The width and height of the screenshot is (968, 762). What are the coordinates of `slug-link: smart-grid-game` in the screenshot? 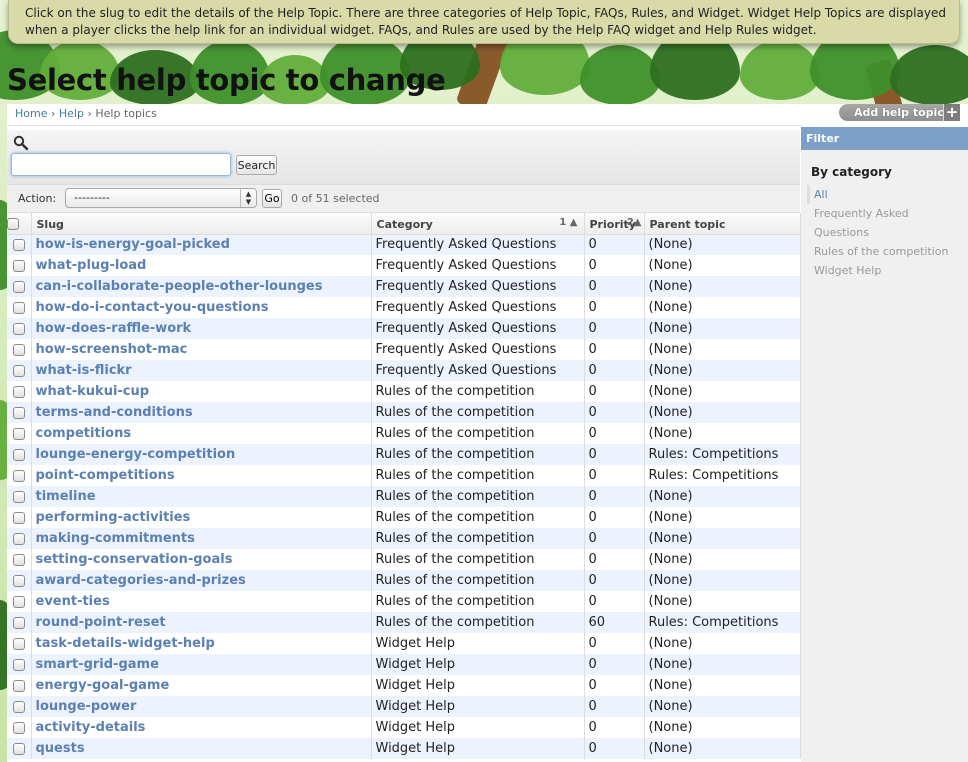 It's located at (97, 664).